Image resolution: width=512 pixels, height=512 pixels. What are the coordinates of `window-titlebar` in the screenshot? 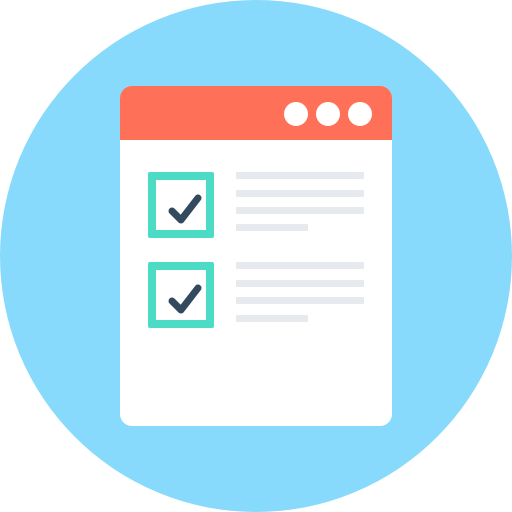 It's located at (256, 113).